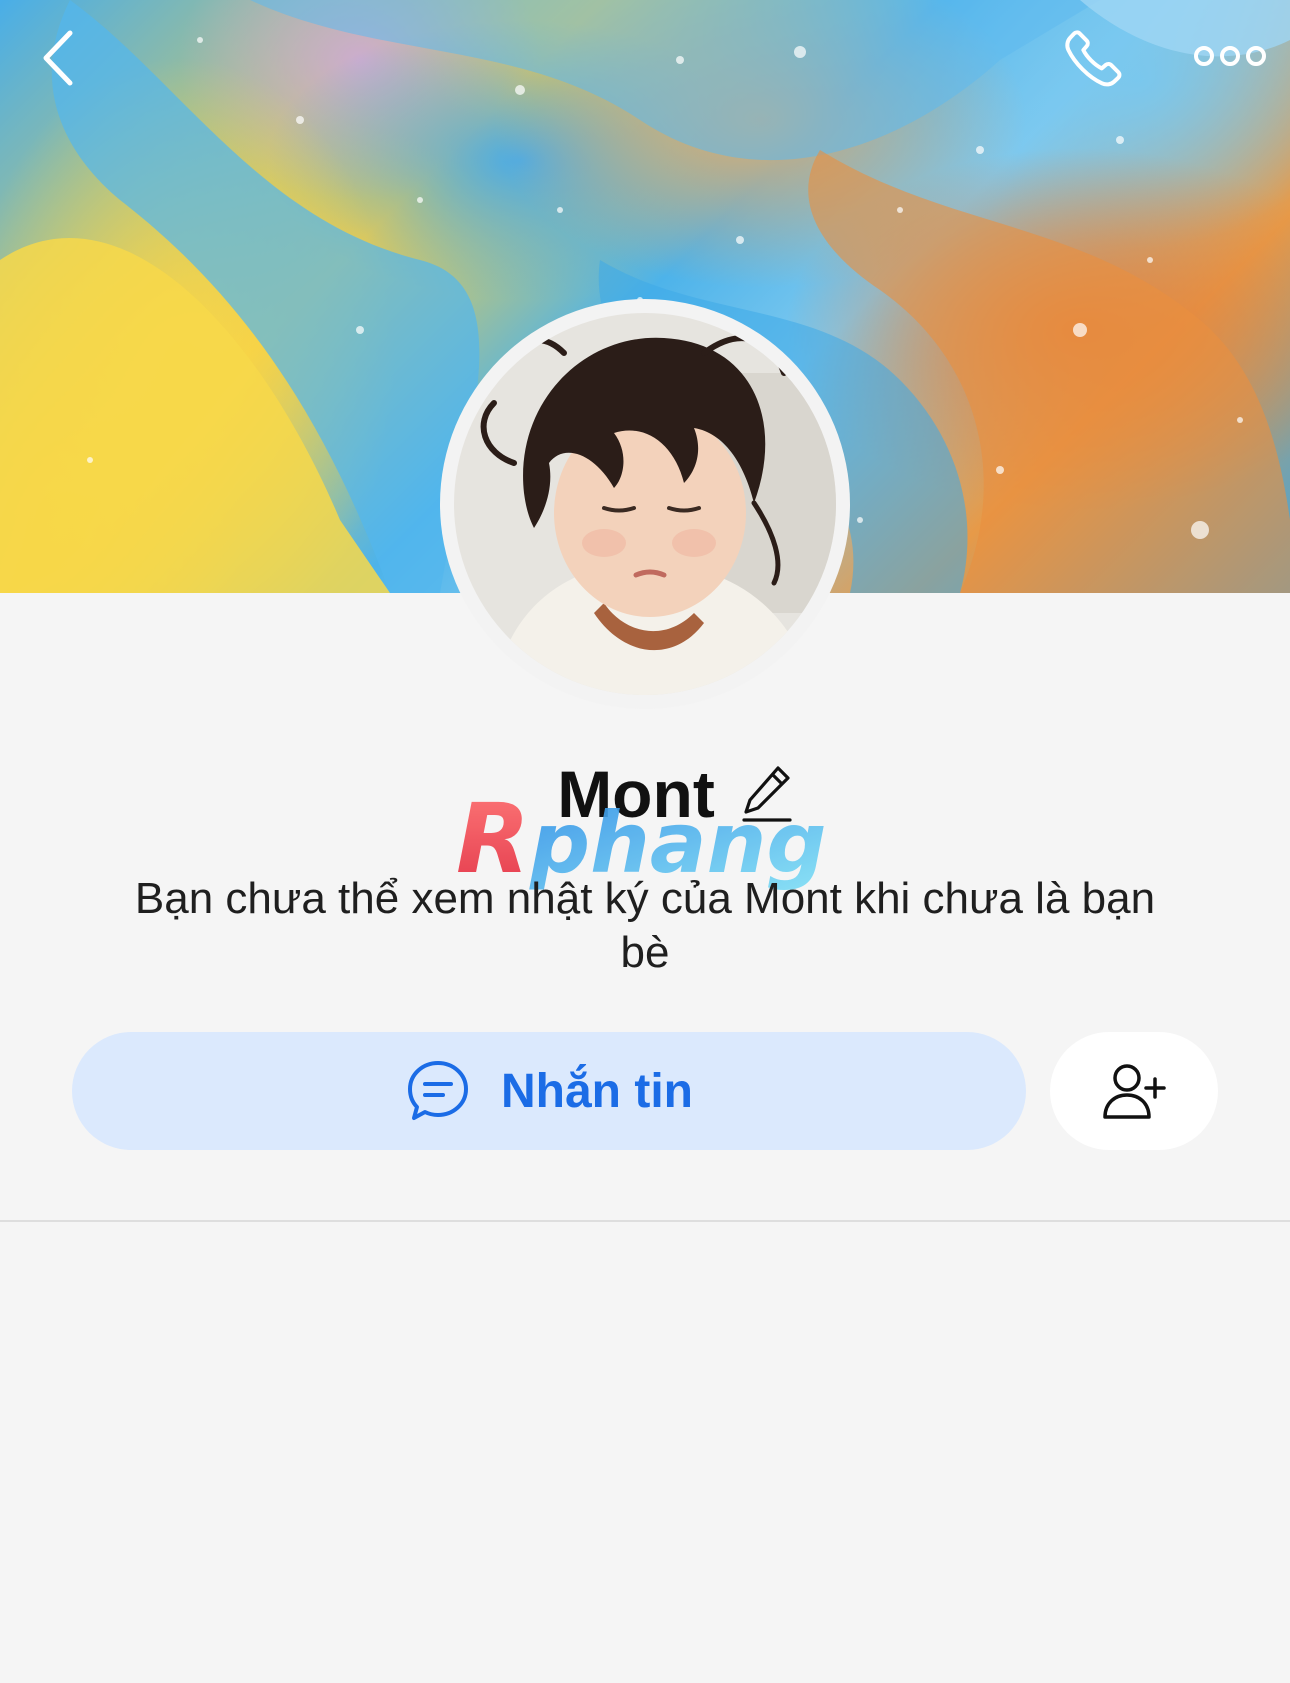 The image size is (1290, 1683). I want to click on avatar-photo, so click(645, 504).